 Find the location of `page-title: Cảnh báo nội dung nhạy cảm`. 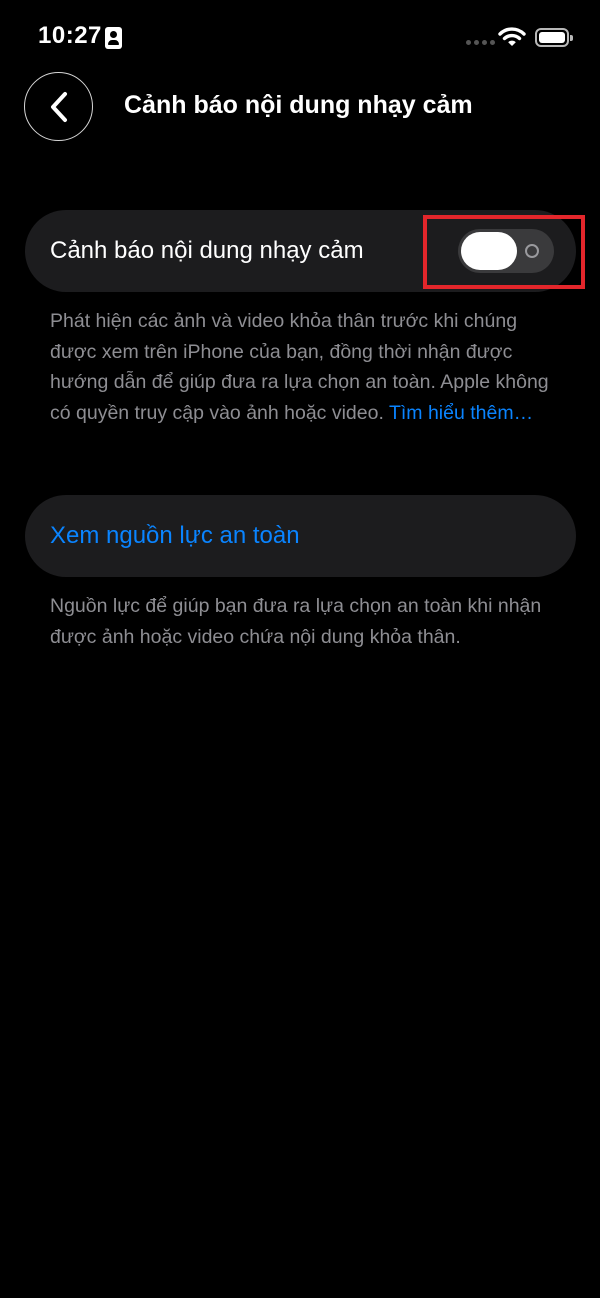

page-title: Cảnh báo nội dung nhạy cảm is located at coordinates (298, 105).